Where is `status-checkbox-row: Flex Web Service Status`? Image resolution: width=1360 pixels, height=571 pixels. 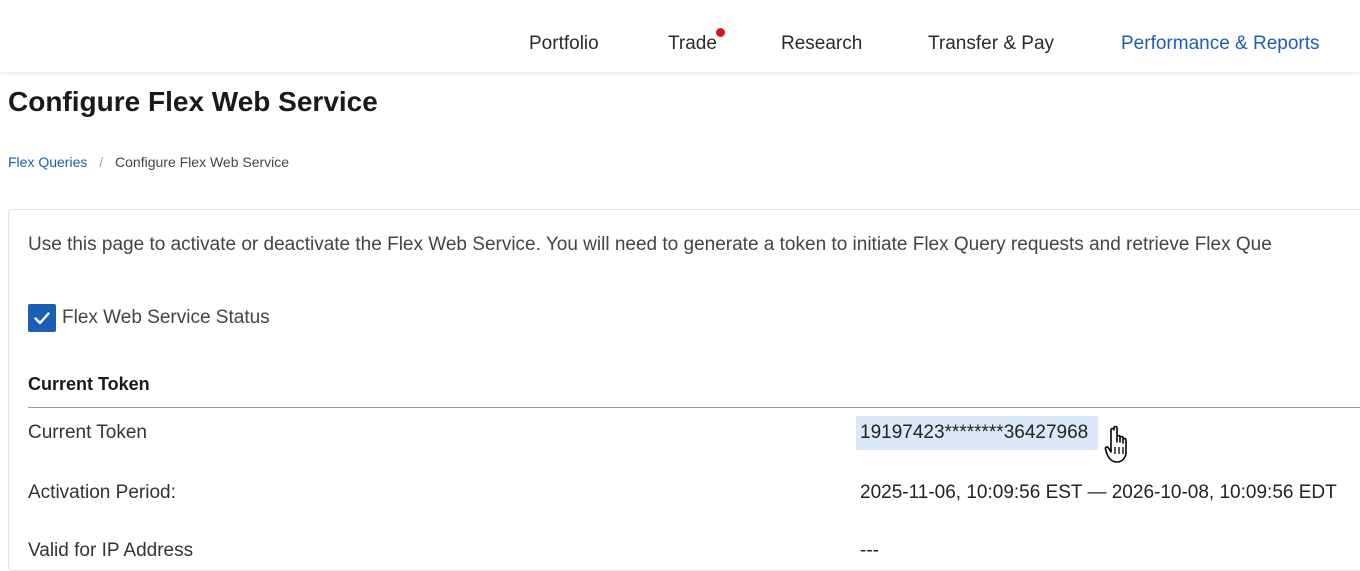 status-checkbox-row: Flex Web Service Status is located at coordinates (149, 318).